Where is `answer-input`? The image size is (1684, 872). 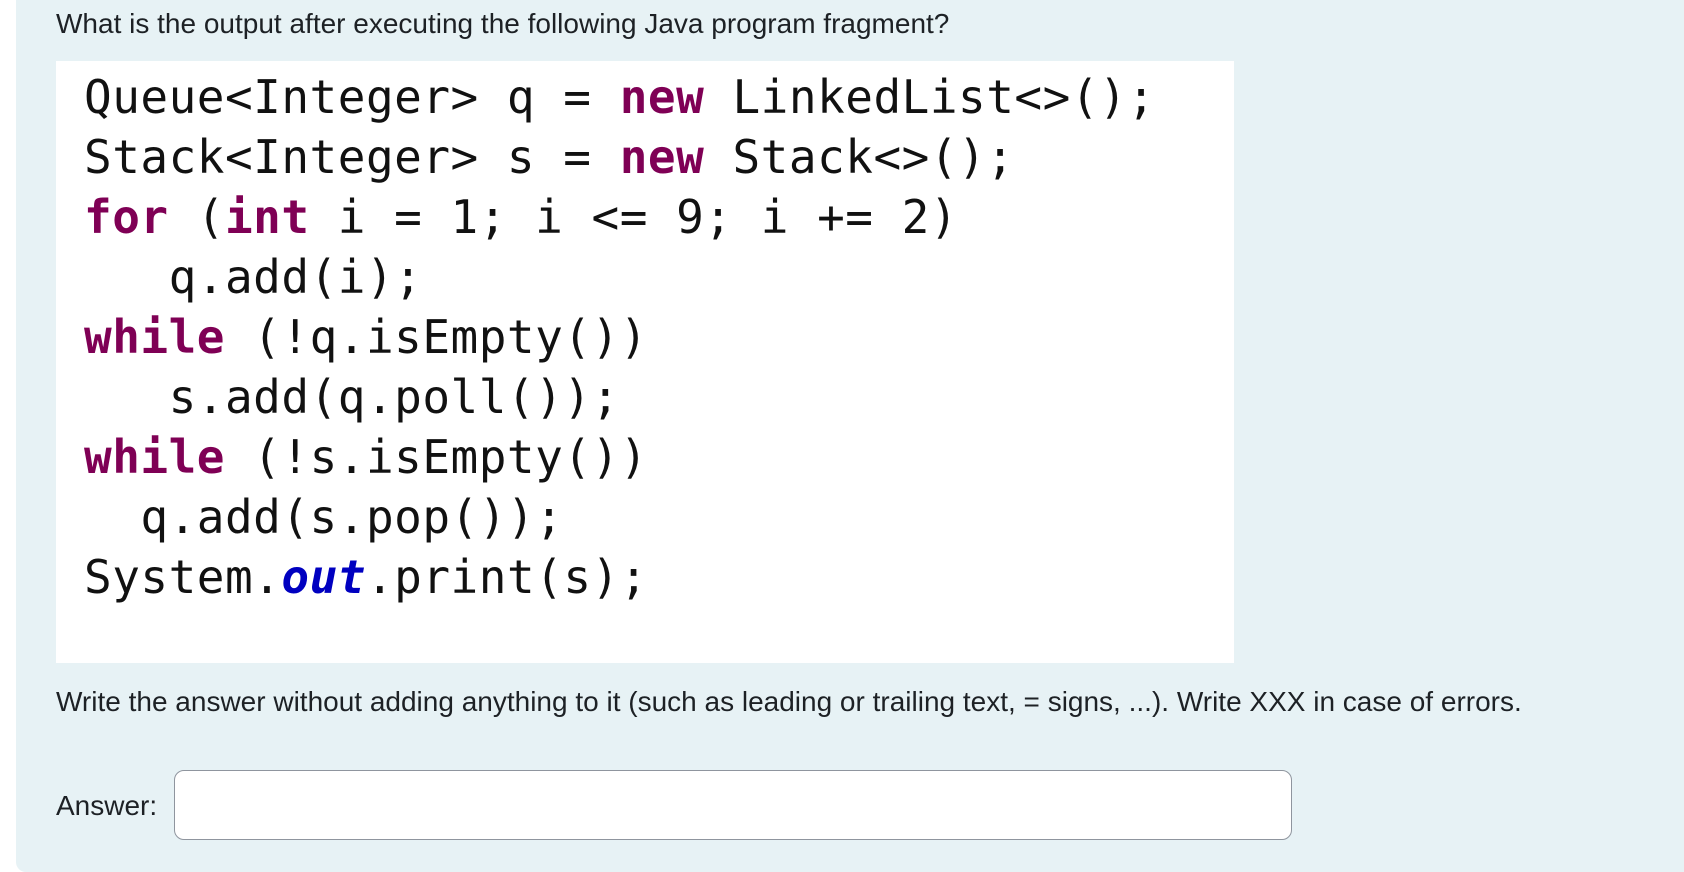 answer-input is located at coordinates (733, 805).